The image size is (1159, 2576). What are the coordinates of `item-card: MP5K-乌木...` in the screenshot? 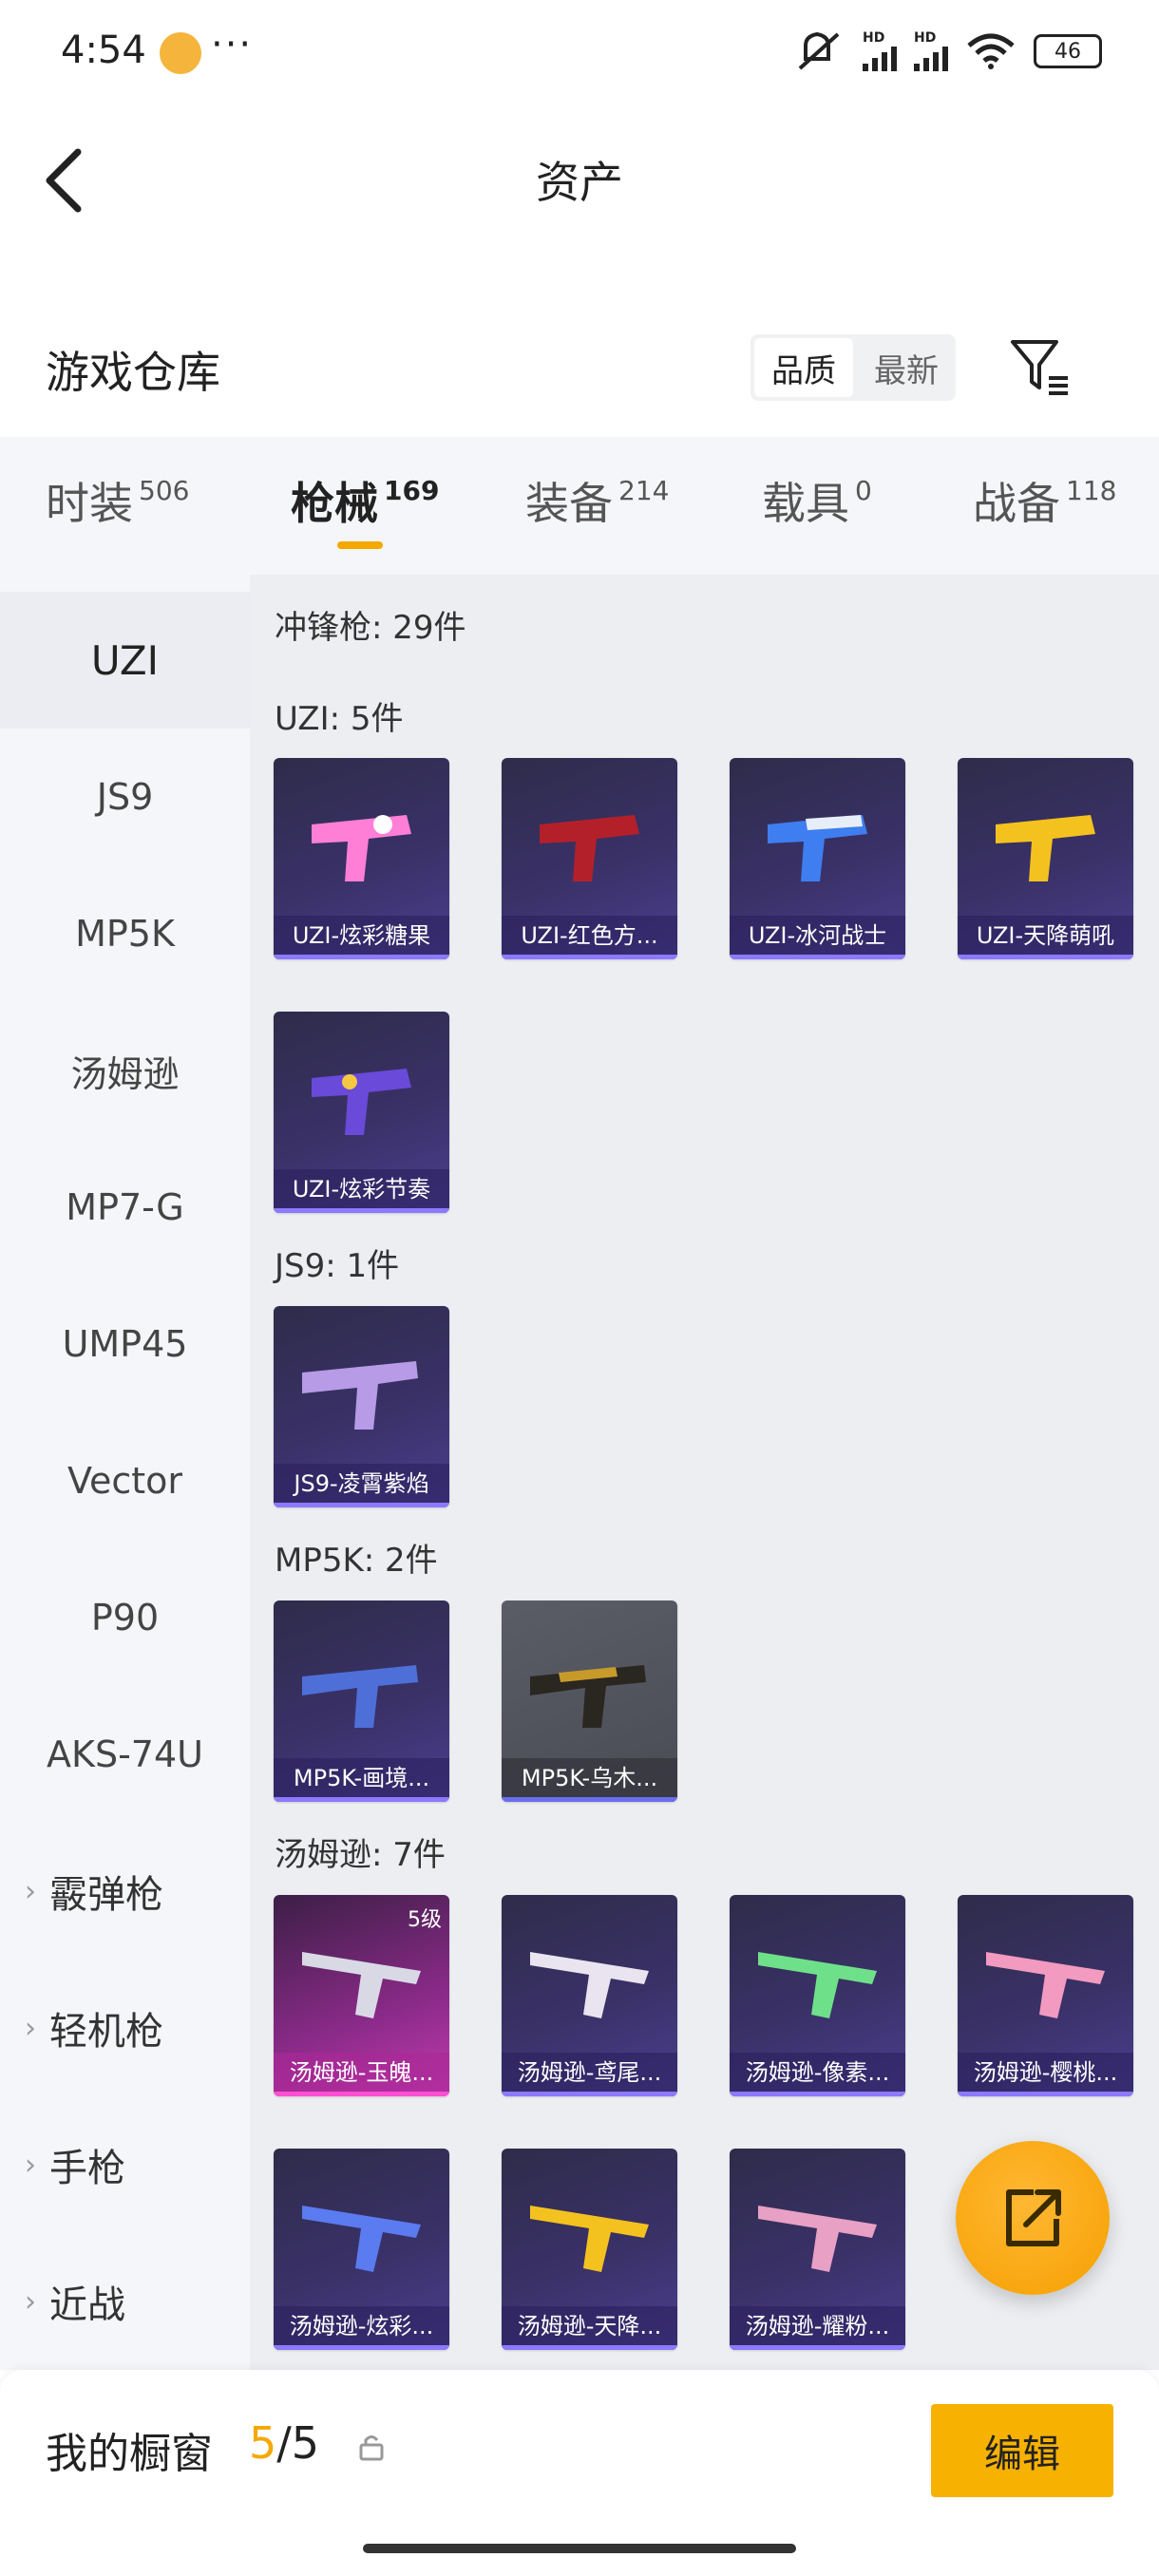 It's located at (589, 1701).